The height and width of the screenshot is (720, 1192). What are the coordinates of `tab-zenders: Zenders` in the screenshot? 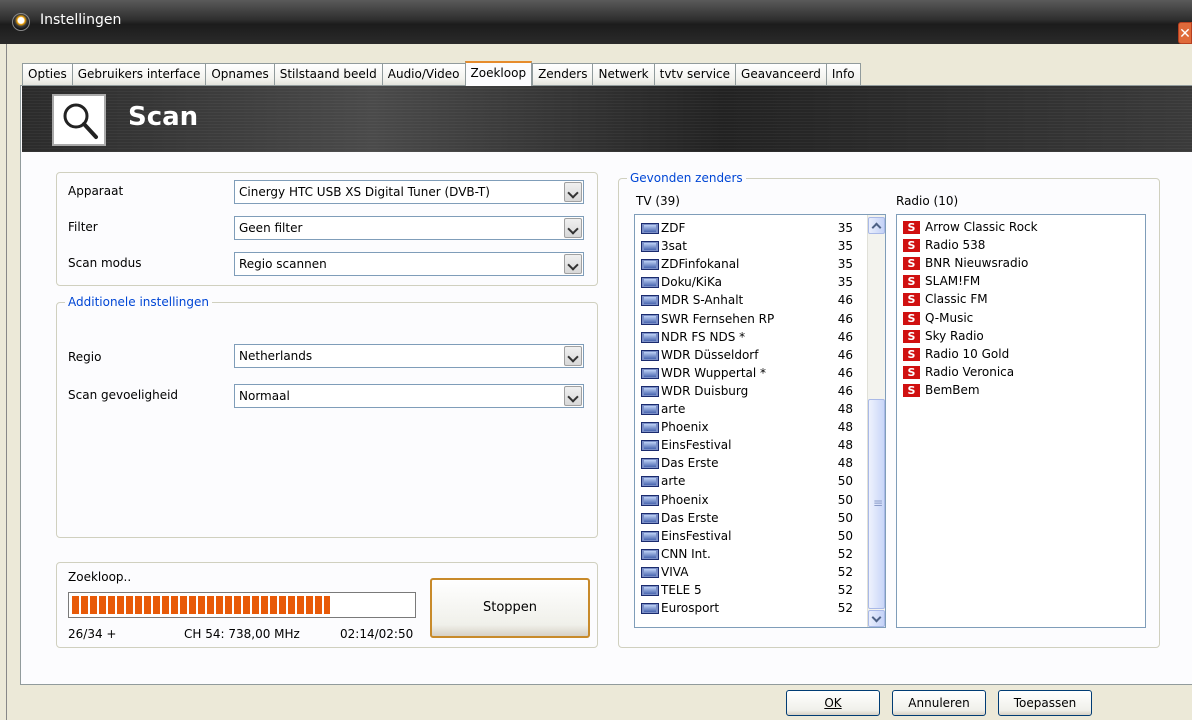 It's located at (562, 74).